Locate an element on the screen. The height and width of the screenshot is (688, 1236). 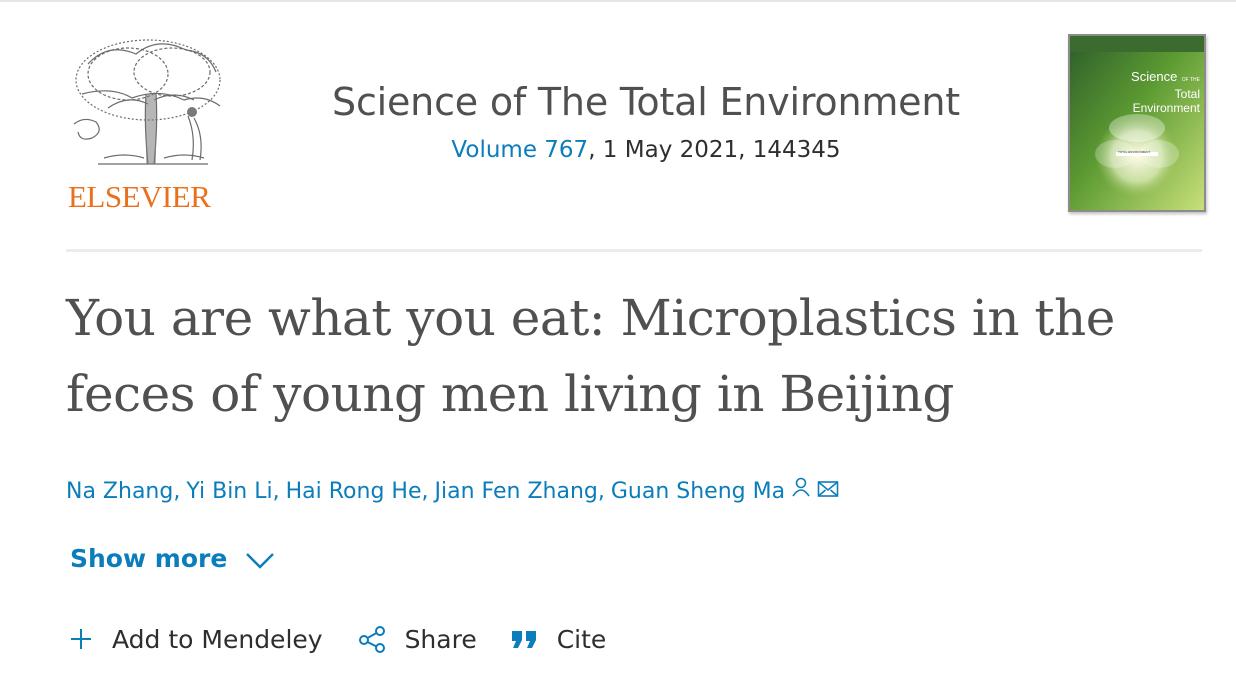
plus-icon is located at coordinates (81, 639).